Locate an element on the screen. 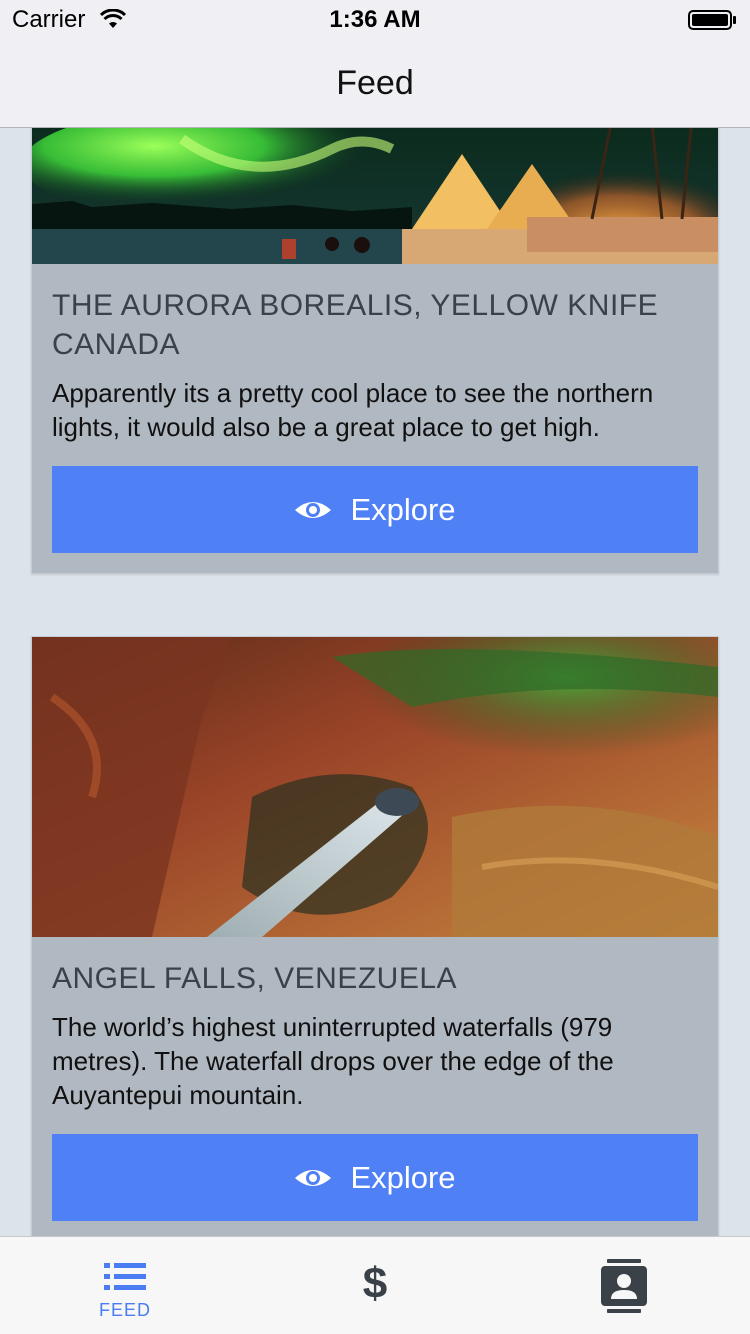 The width and height of the screenshot is (750, 1334). tab-bar: FEED $ is located at coordinates (375, 1285).